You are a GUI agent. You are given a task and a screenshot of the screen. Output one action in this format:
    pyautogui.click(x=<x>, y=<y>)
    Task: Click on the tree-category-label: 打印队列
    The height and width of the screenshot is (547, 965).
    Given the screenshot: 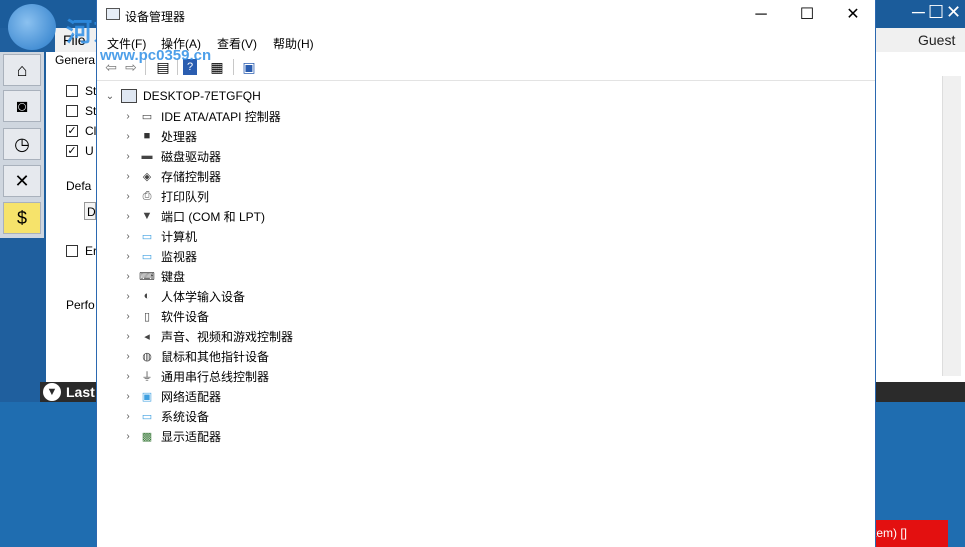 What is the action you would take?
    pyautogui.click(x=185, y=196)
    